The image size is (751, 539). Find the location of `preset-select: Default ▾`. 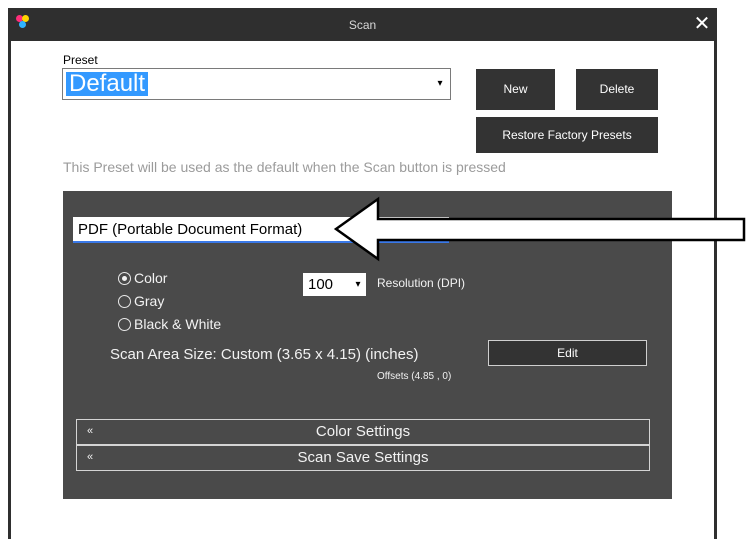

preset-select: Default ▾ is located at coordinates (256, 84).